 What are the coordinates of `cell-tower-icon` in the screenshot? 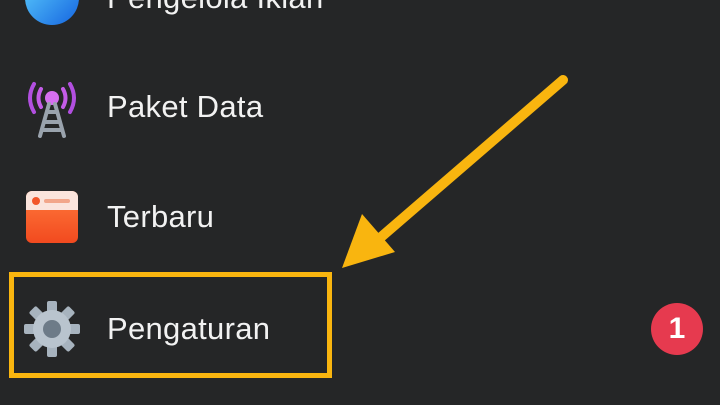 It's located at (52, 107).